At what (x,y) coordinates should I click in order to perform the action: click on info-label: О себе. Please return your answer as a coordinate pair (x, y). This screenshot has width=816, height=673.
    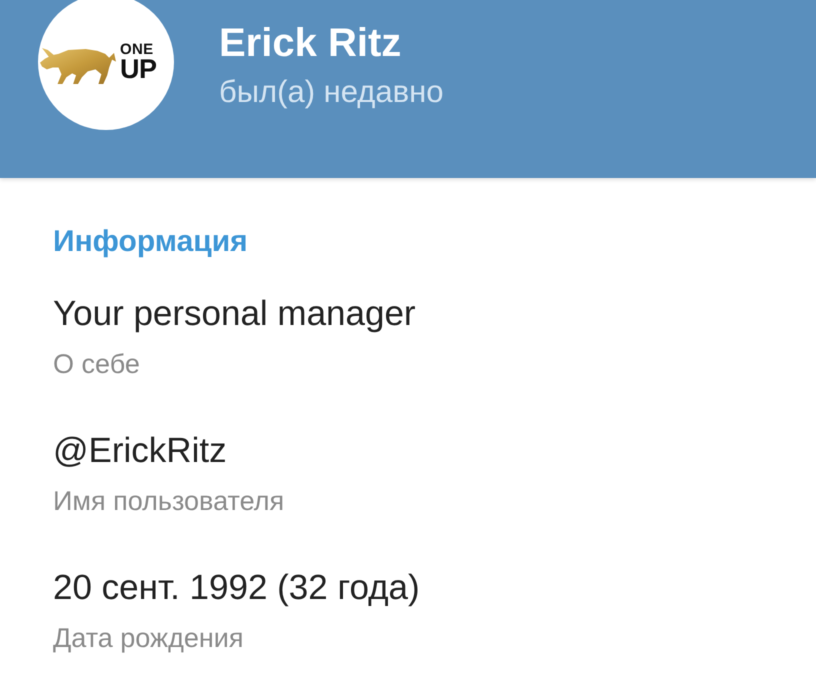
    Looking at the image, I should click on (96, 364).